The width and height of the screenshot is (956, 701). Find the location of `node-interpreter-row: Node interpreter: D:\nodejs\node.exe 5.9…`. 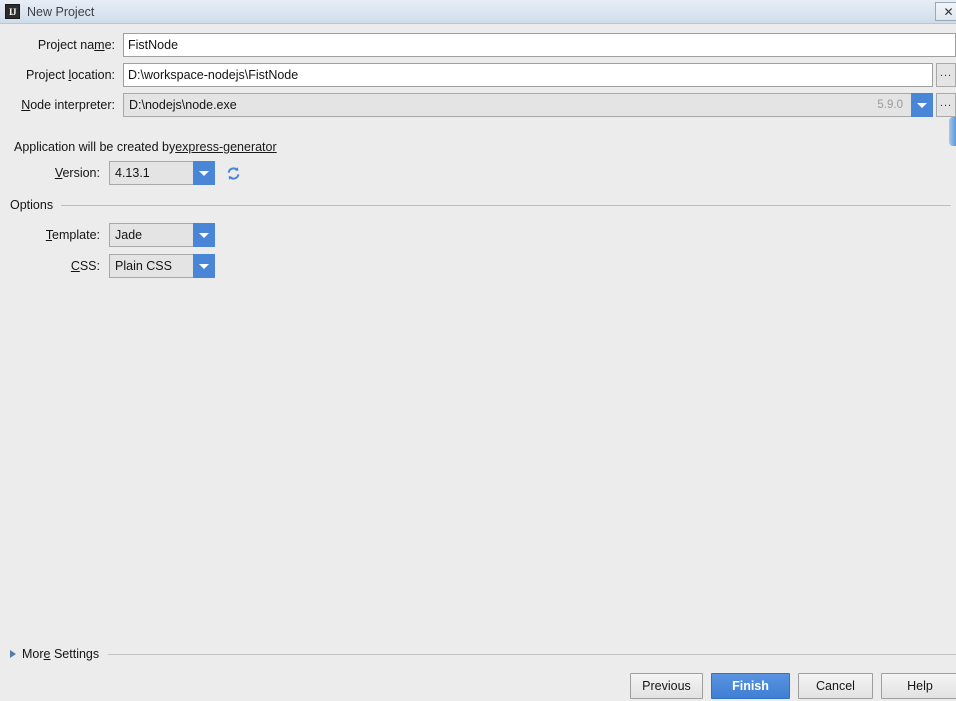

node-interpreter-row: Node interpreter: D:\nodejs\node.exe 5.9… is located at coordinates (485, 105).